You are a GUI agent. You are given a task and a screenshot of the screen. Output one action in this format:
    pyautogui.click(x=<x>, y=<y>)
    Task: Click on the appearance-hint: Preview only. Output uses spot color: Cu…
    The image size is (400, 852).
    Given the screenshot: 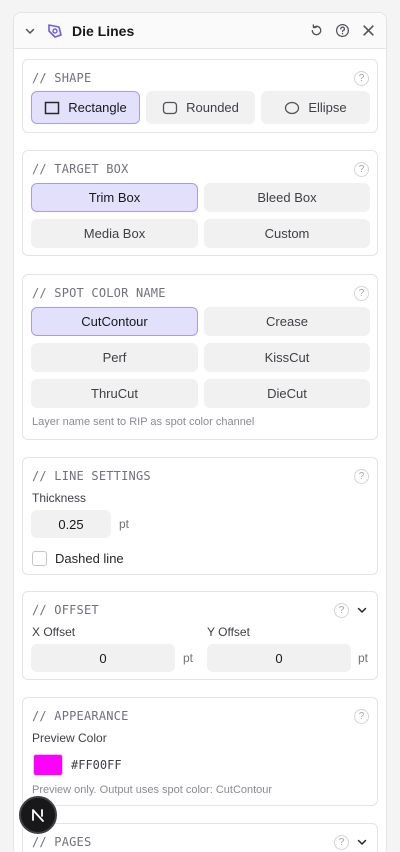 What is the action you would take?
    pyautogui.click(x=152, y=790)
    